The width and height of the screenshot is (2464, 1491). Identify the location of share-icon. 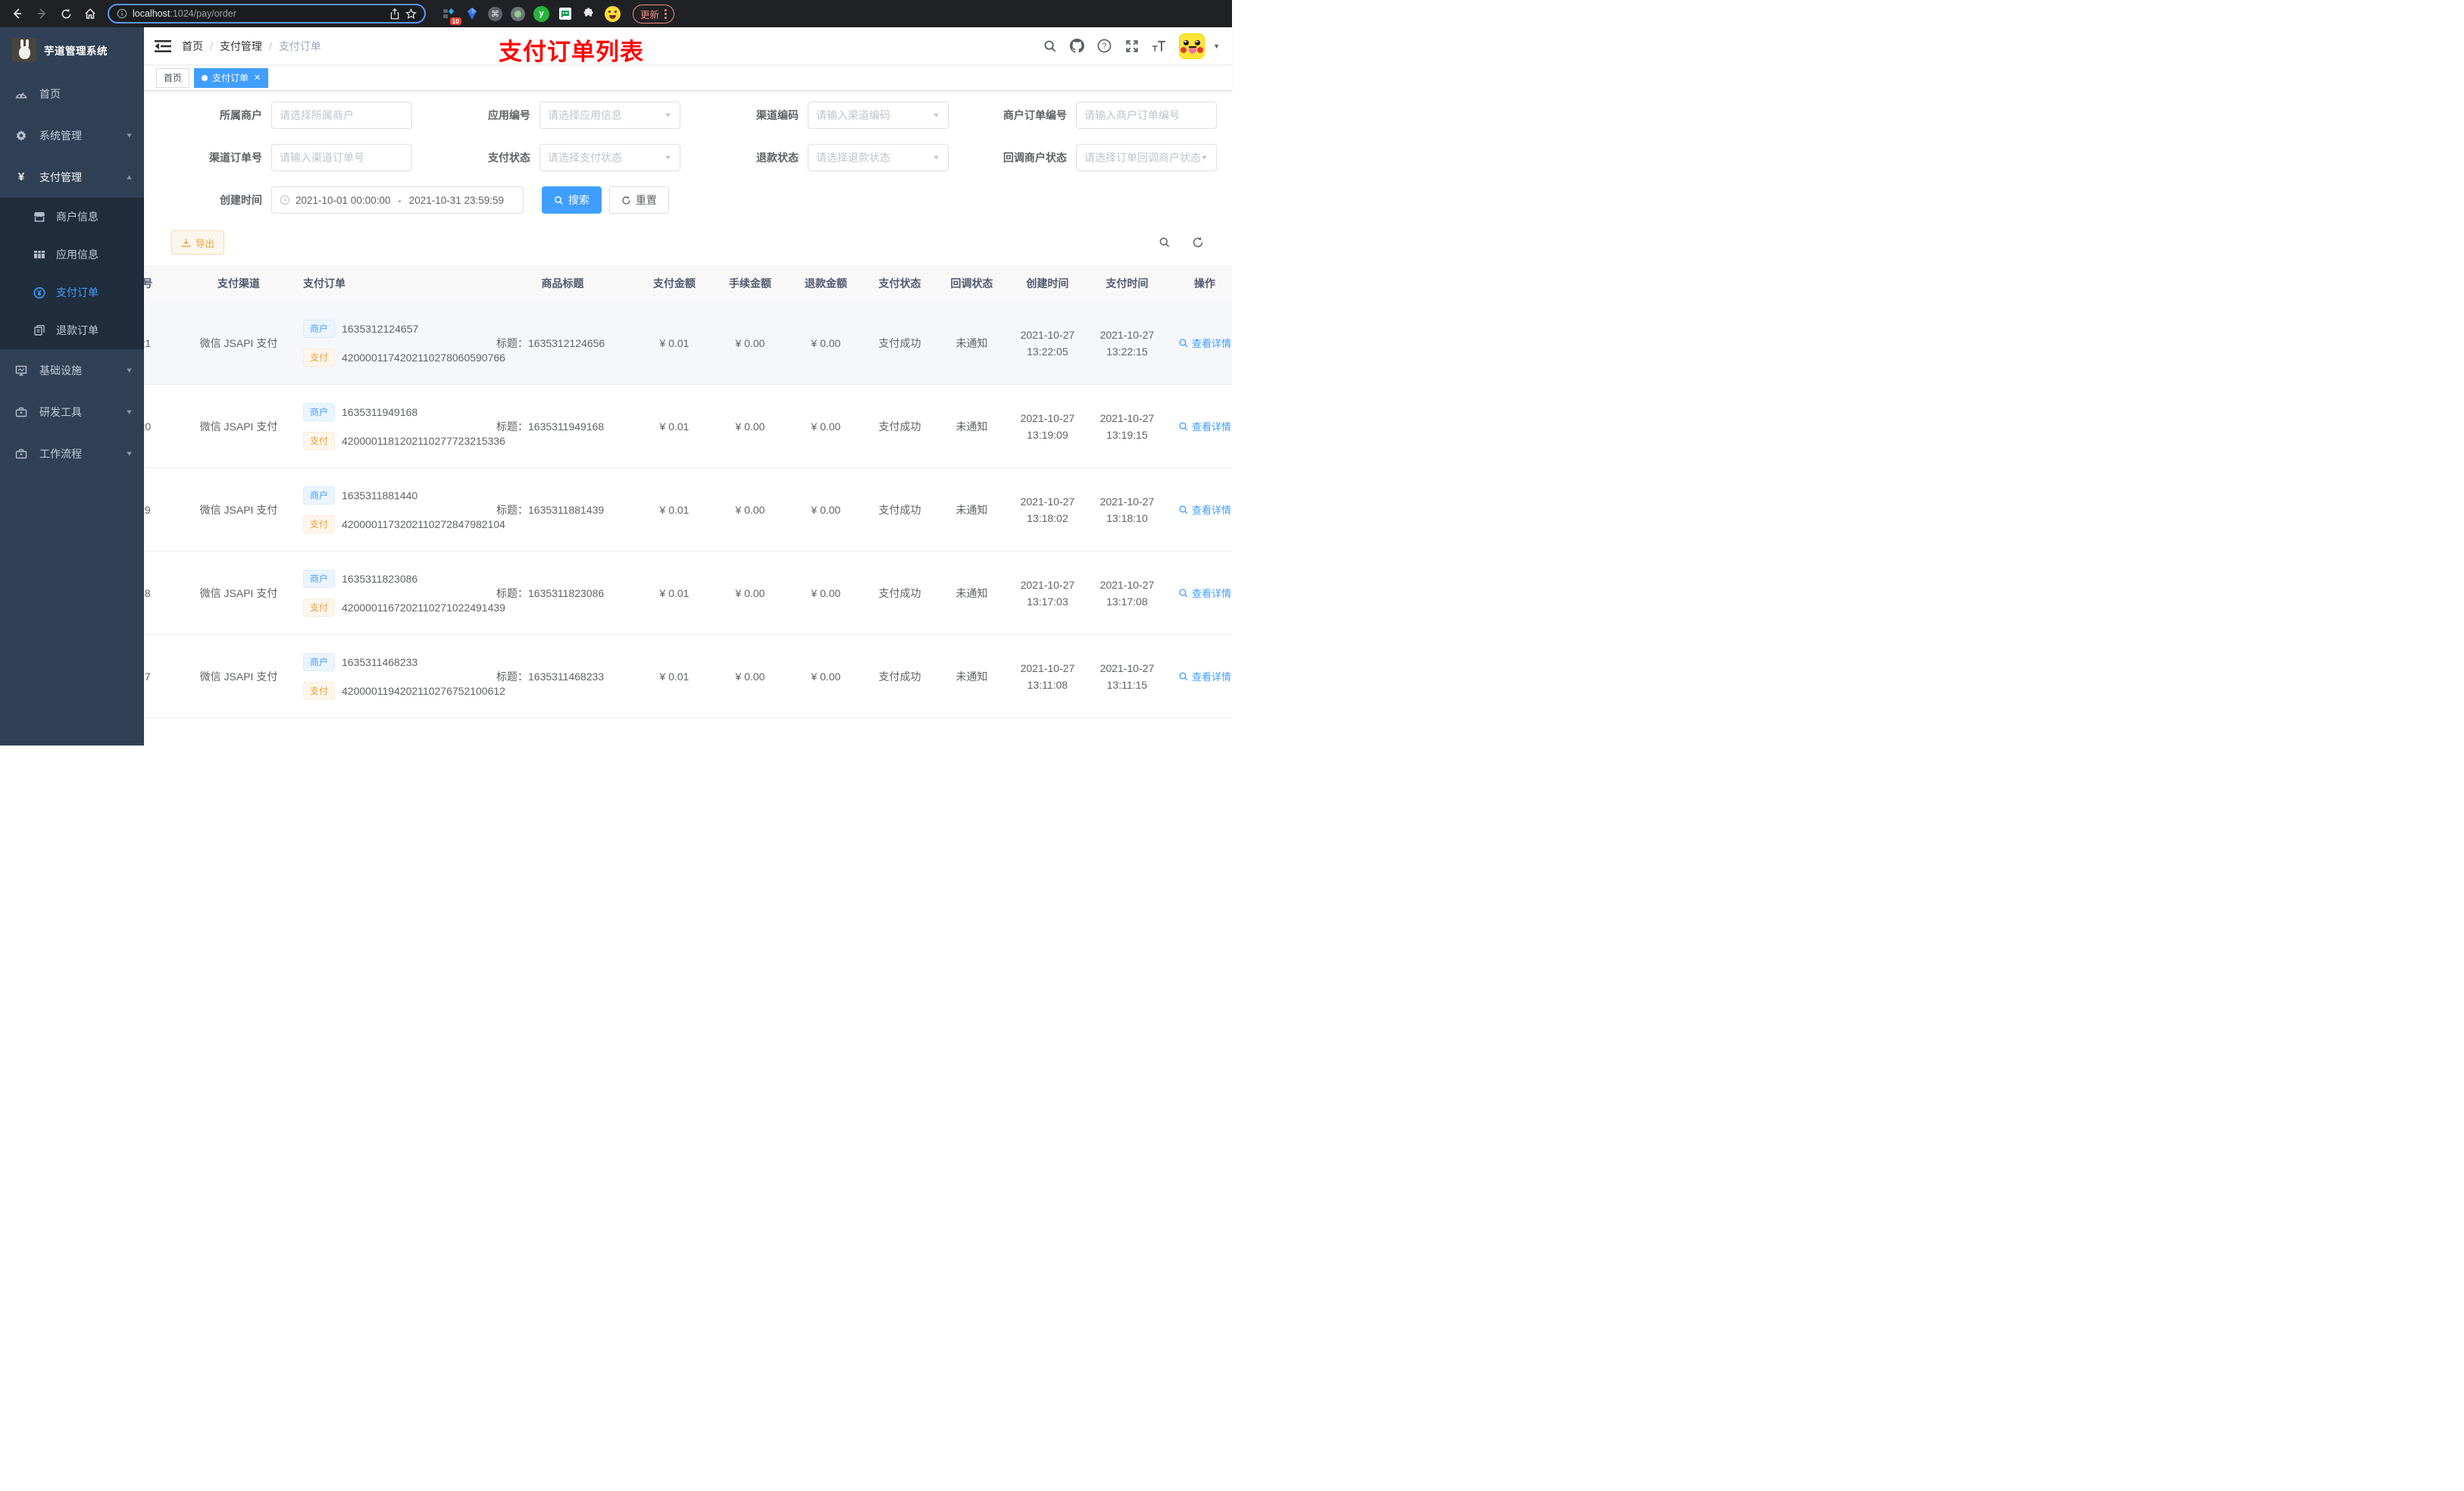
(394, 14).